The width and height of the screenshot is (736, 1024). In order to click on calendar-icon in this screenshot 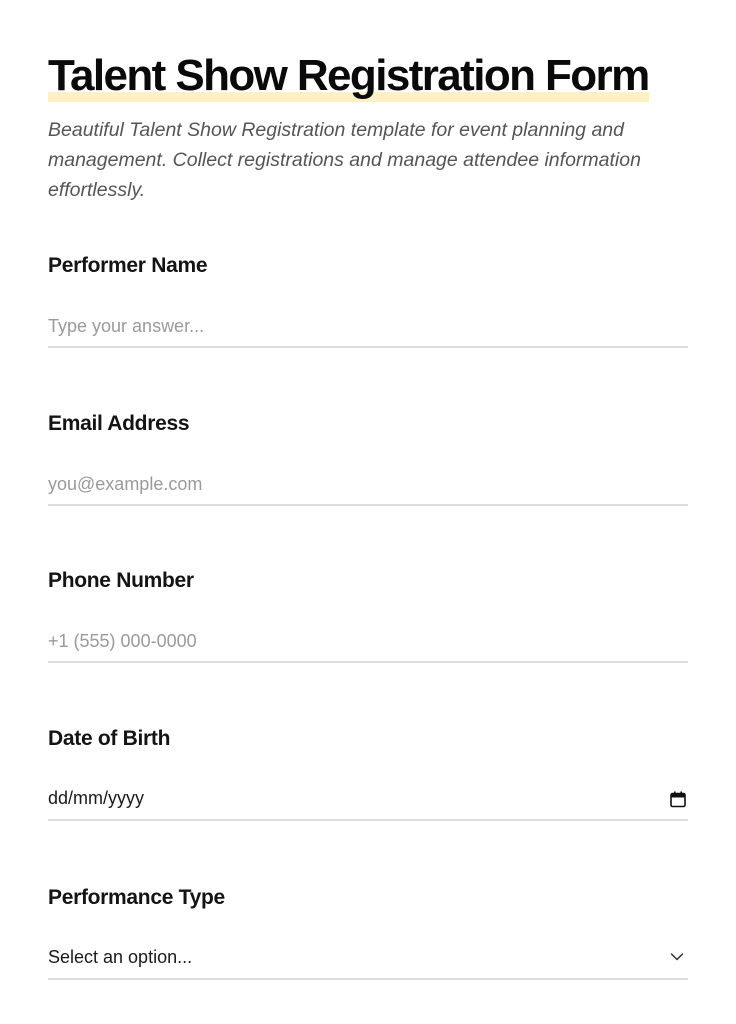, I will do `click(678, 799)`.